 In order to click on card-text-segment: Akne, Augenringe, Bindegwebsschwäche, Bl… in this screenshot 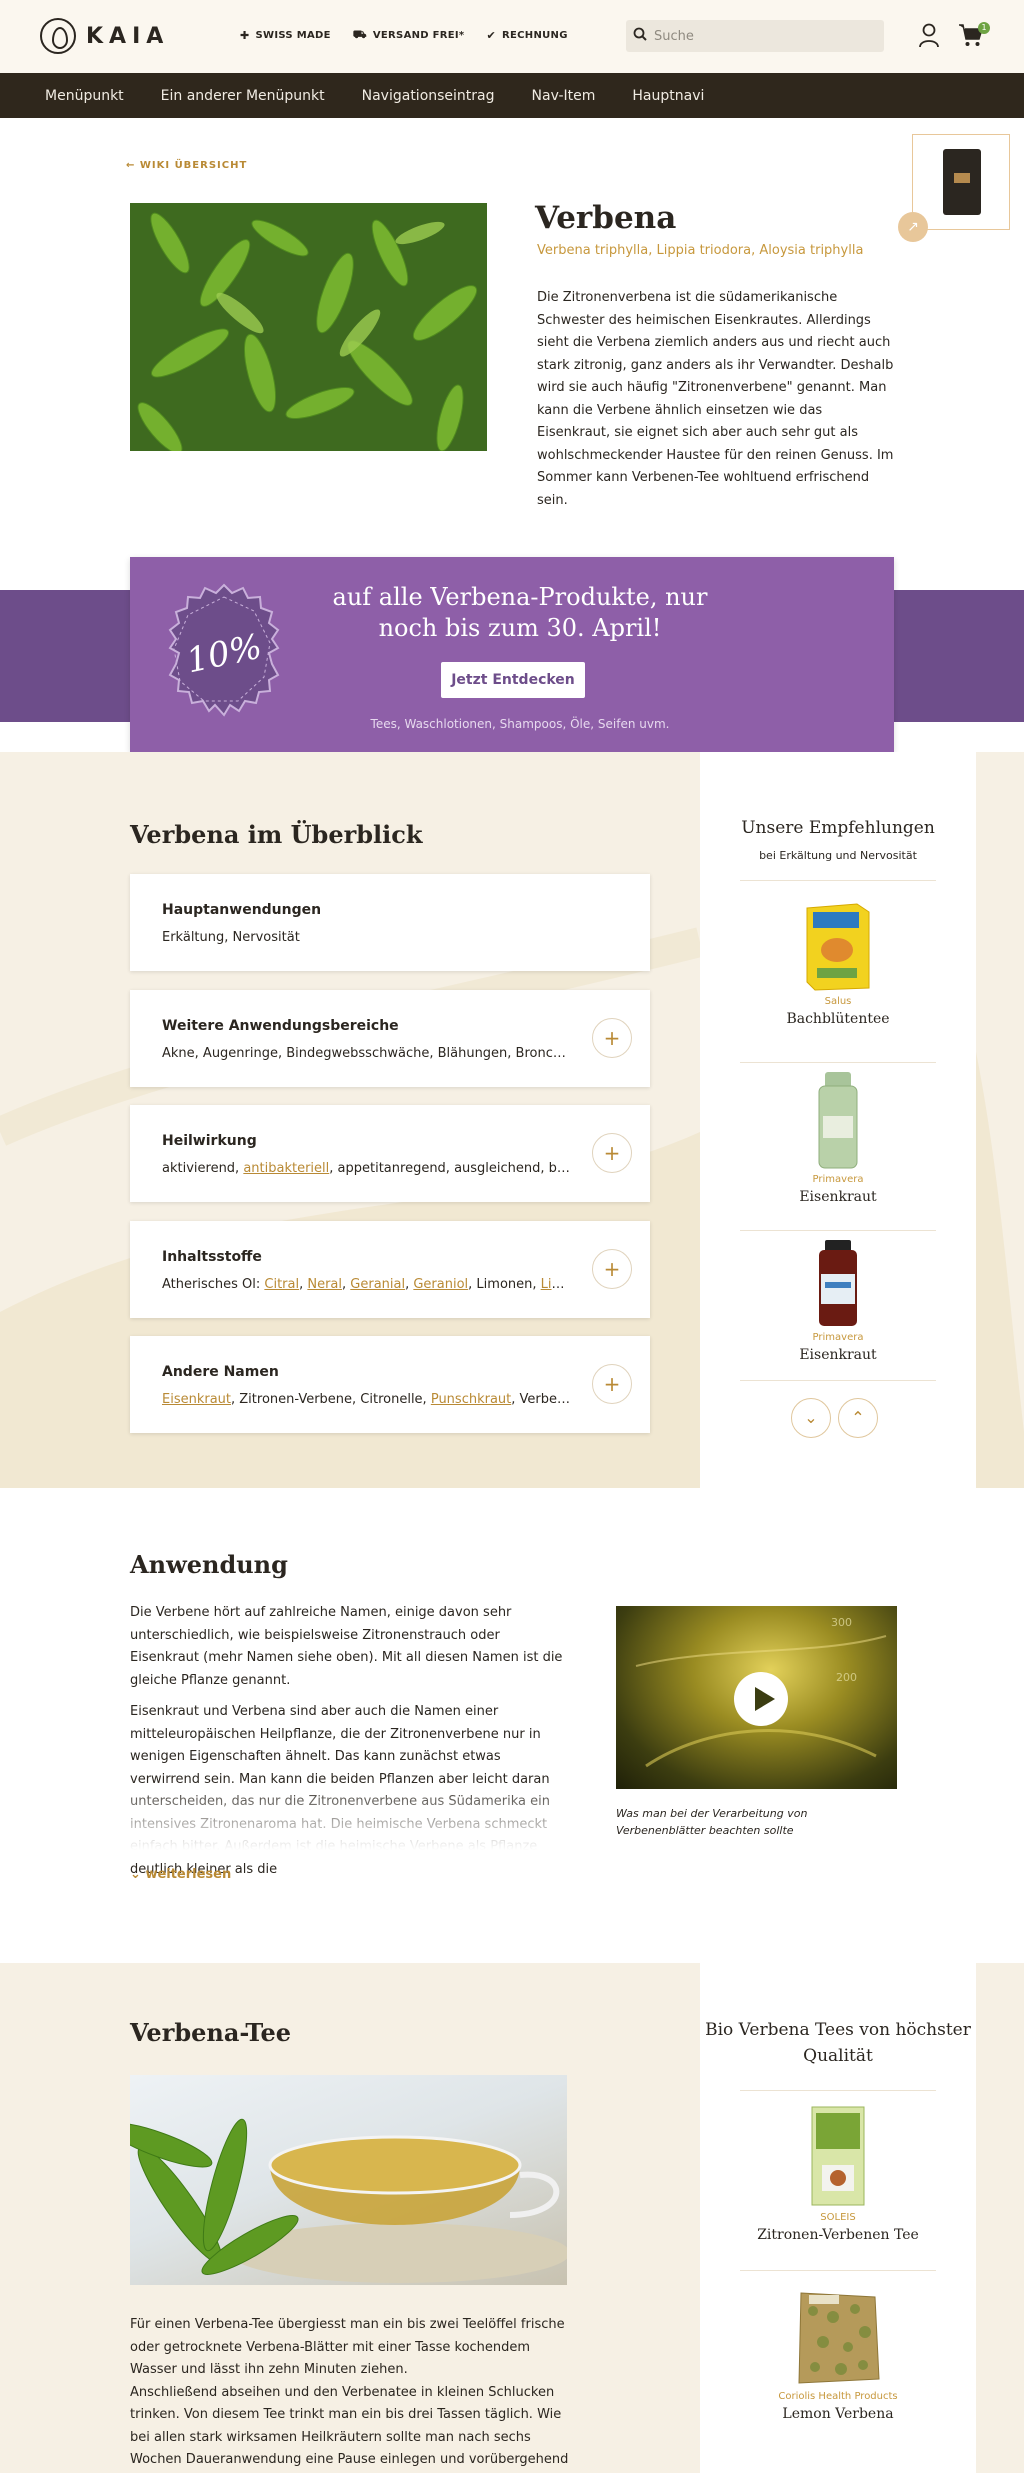, I will do `click(367, 1053)`.